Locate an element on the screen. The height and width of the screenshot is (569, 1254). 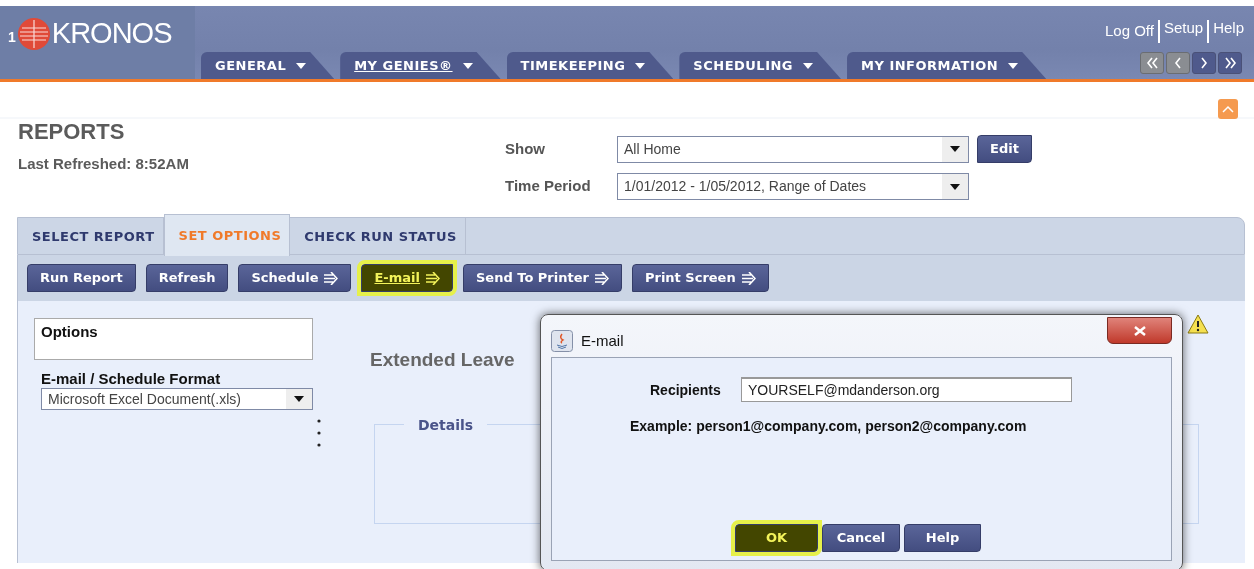
double-right-chevron-icon is located at coordinates (1230, 63).